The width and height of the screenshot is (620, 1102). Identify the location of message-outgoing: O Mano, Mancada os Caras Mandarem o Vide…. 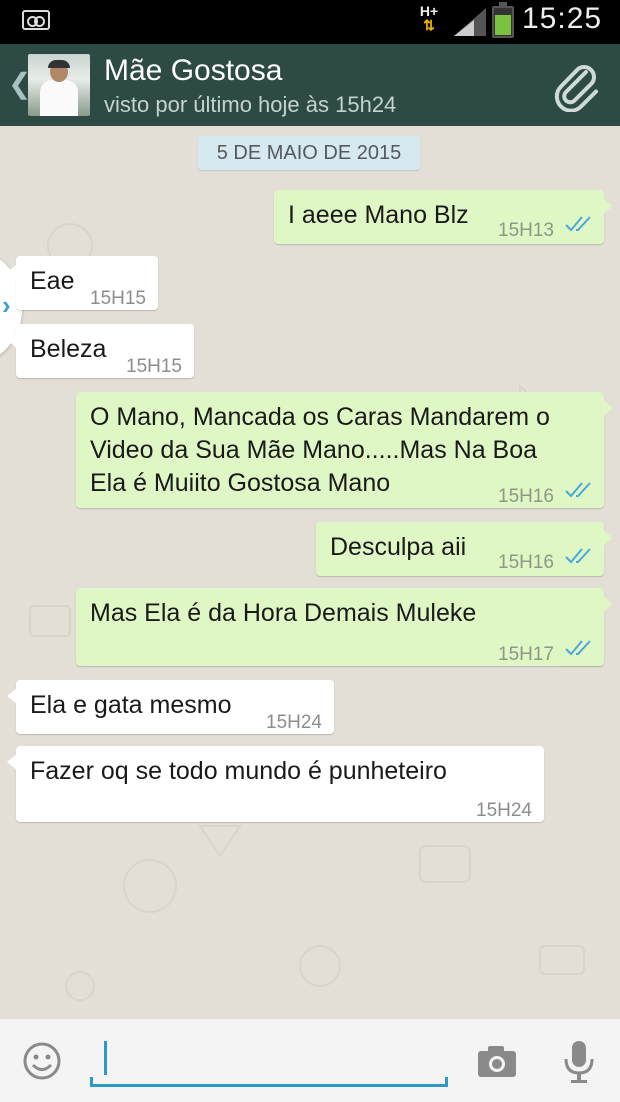
(344, 450).